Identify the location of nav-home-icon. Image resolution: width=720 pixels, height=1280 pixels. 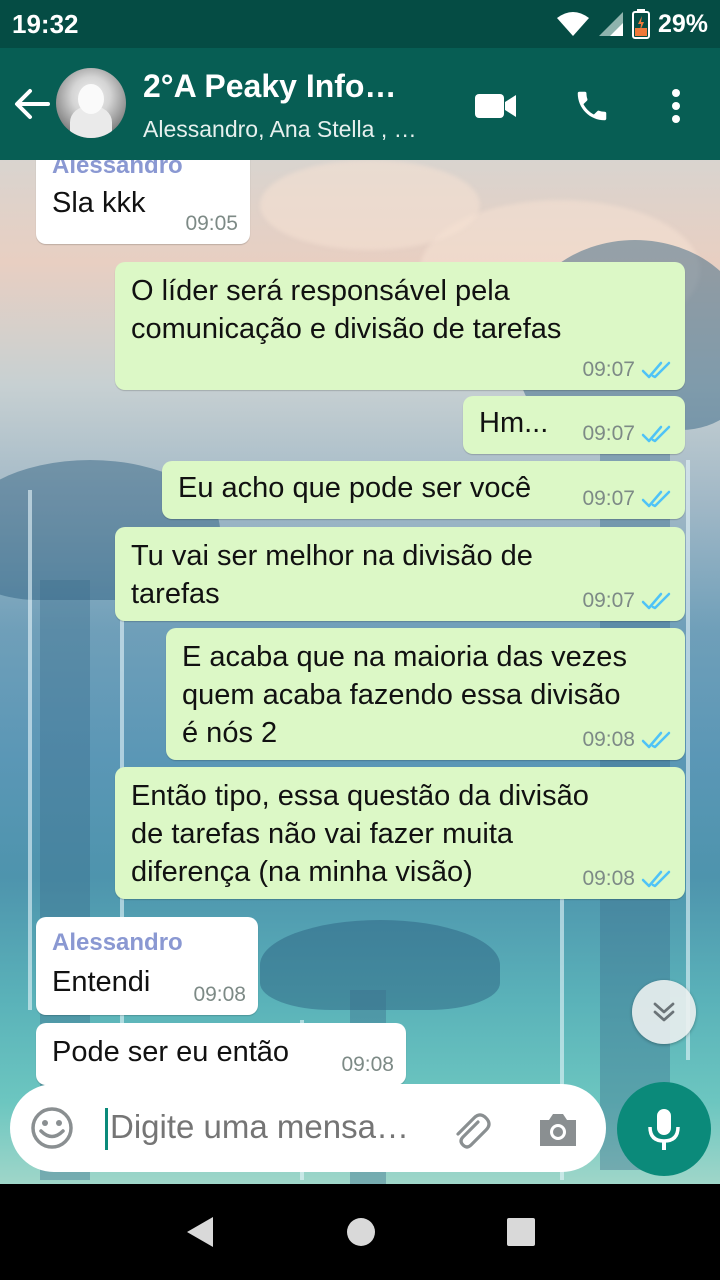
(361, 1232).